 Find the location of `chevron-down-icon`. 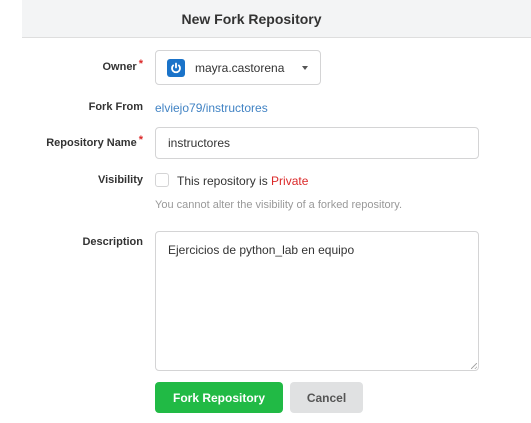

chevron-down-icon is located at coordinates (305, 68).